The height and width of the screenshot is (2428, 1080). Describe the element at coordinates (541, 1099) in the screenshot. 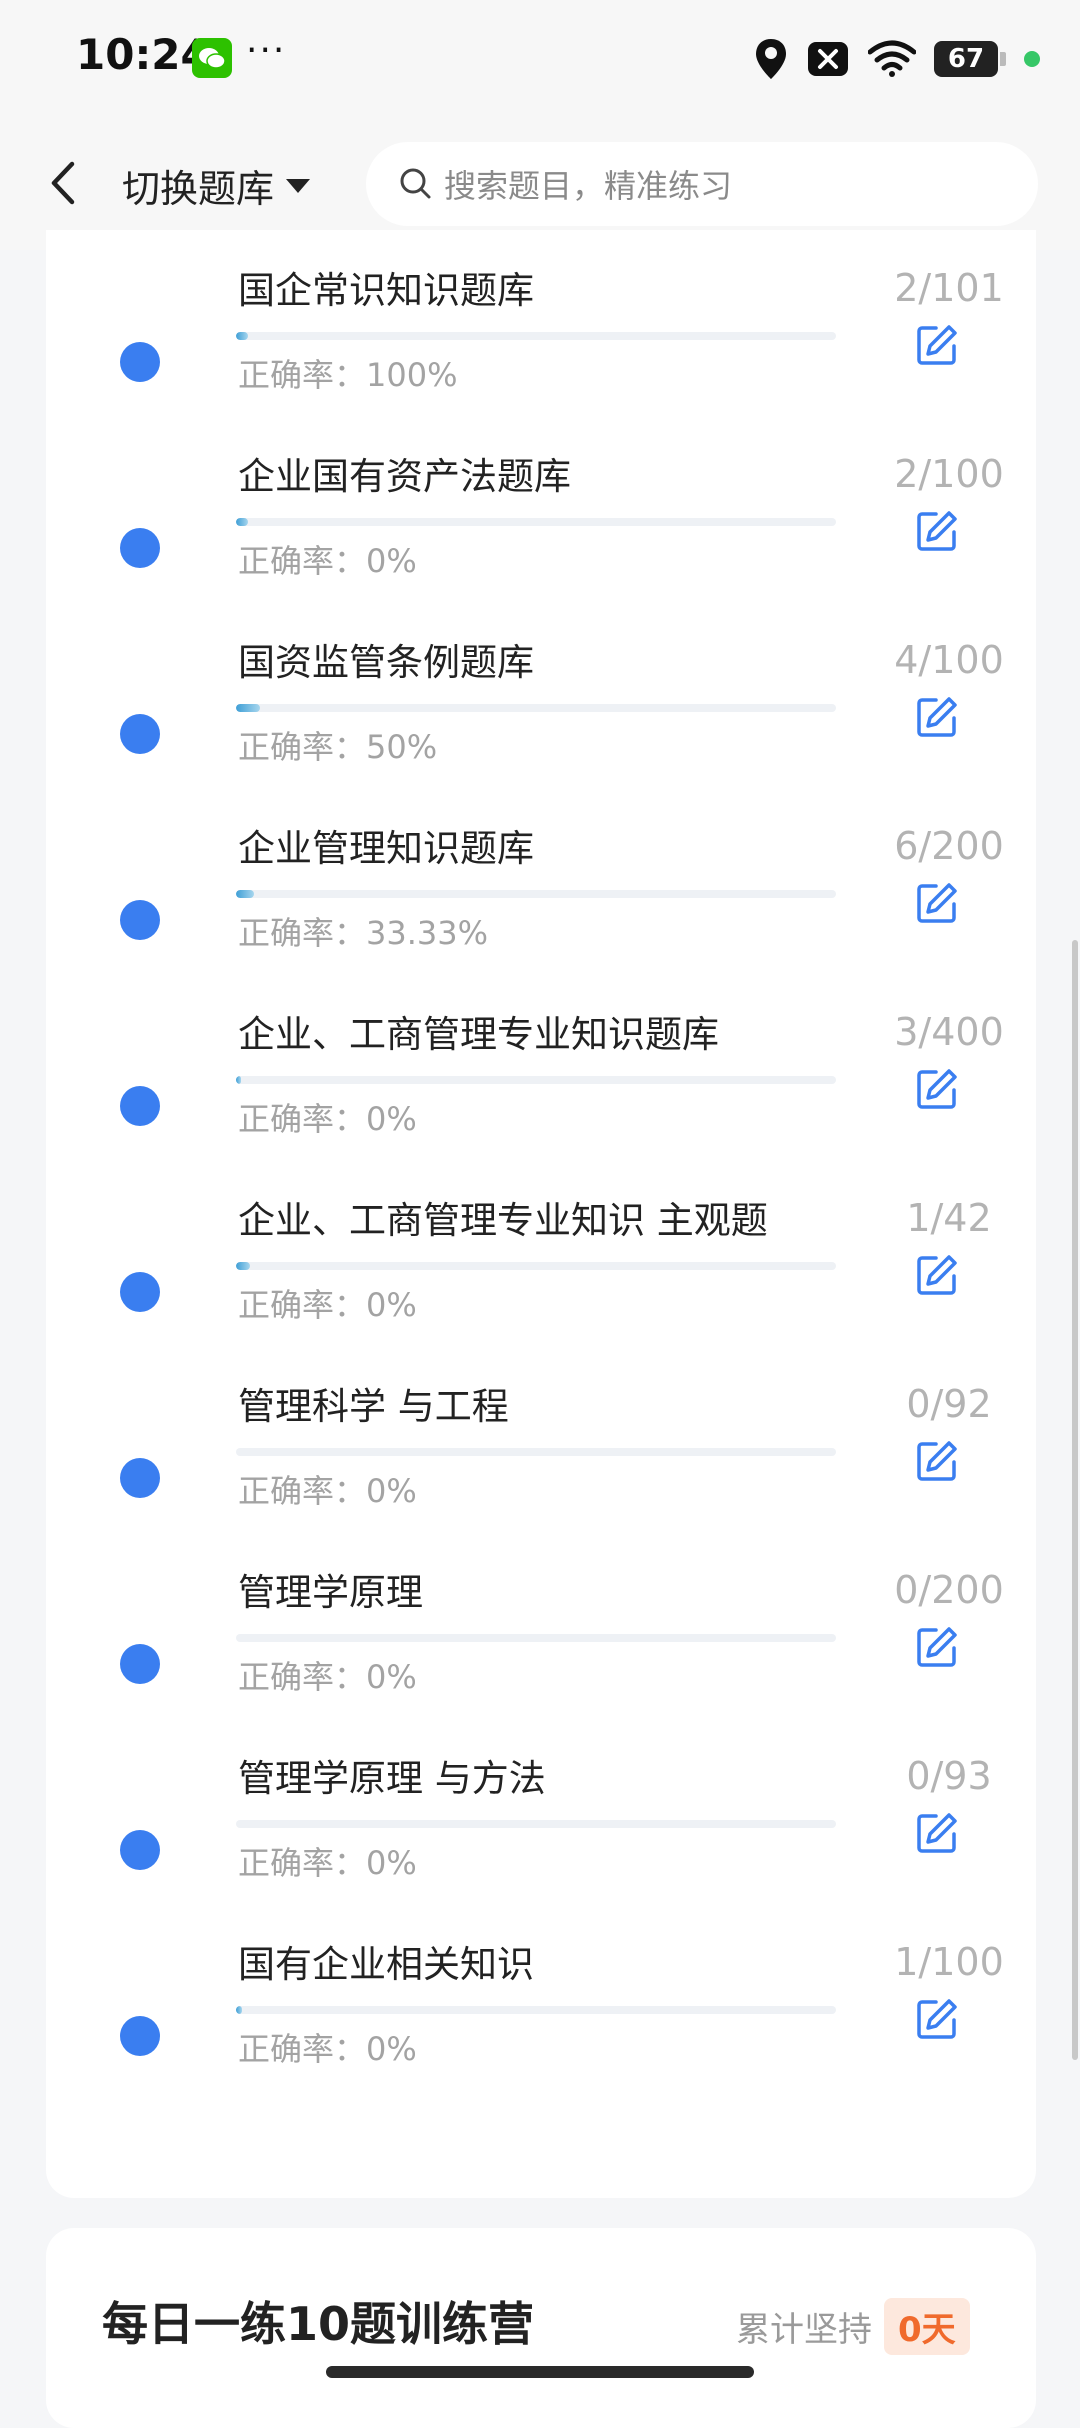

I see `bank-item: 企业、工商管理专业知识题库 正确率：0% 3/400` at that location.